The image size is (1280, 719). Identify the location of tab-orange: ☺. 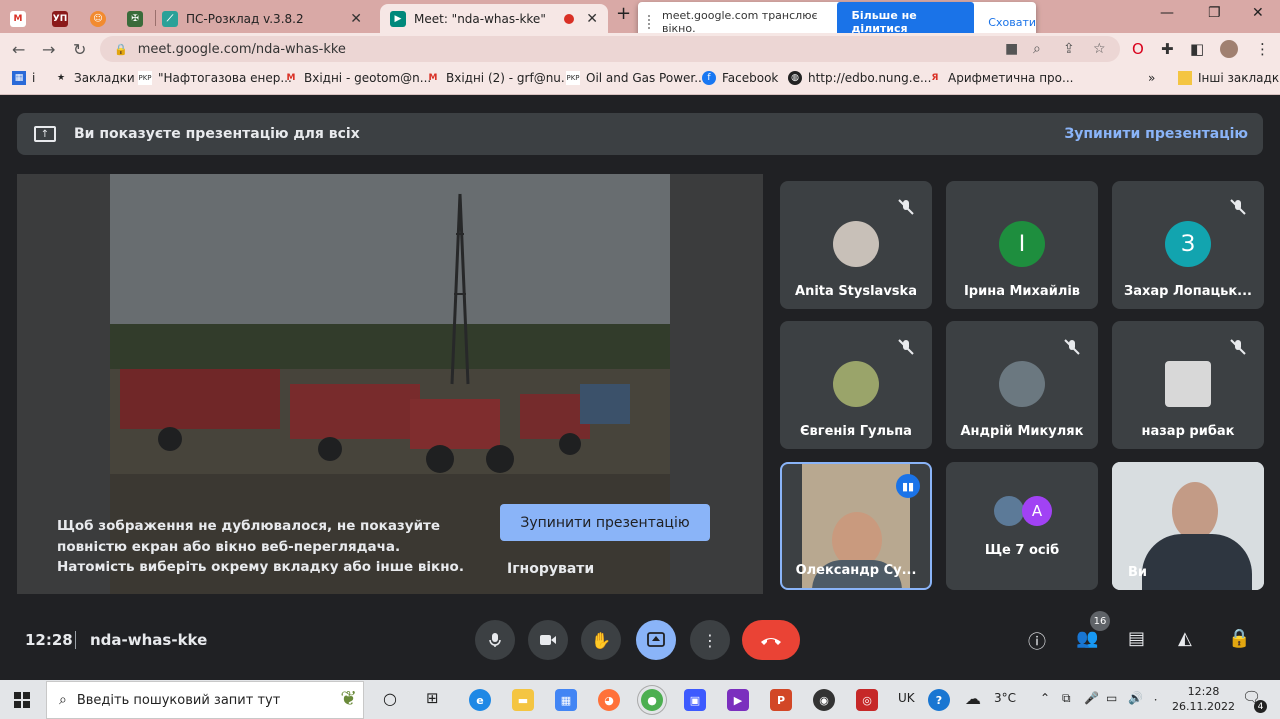
(105, 18).